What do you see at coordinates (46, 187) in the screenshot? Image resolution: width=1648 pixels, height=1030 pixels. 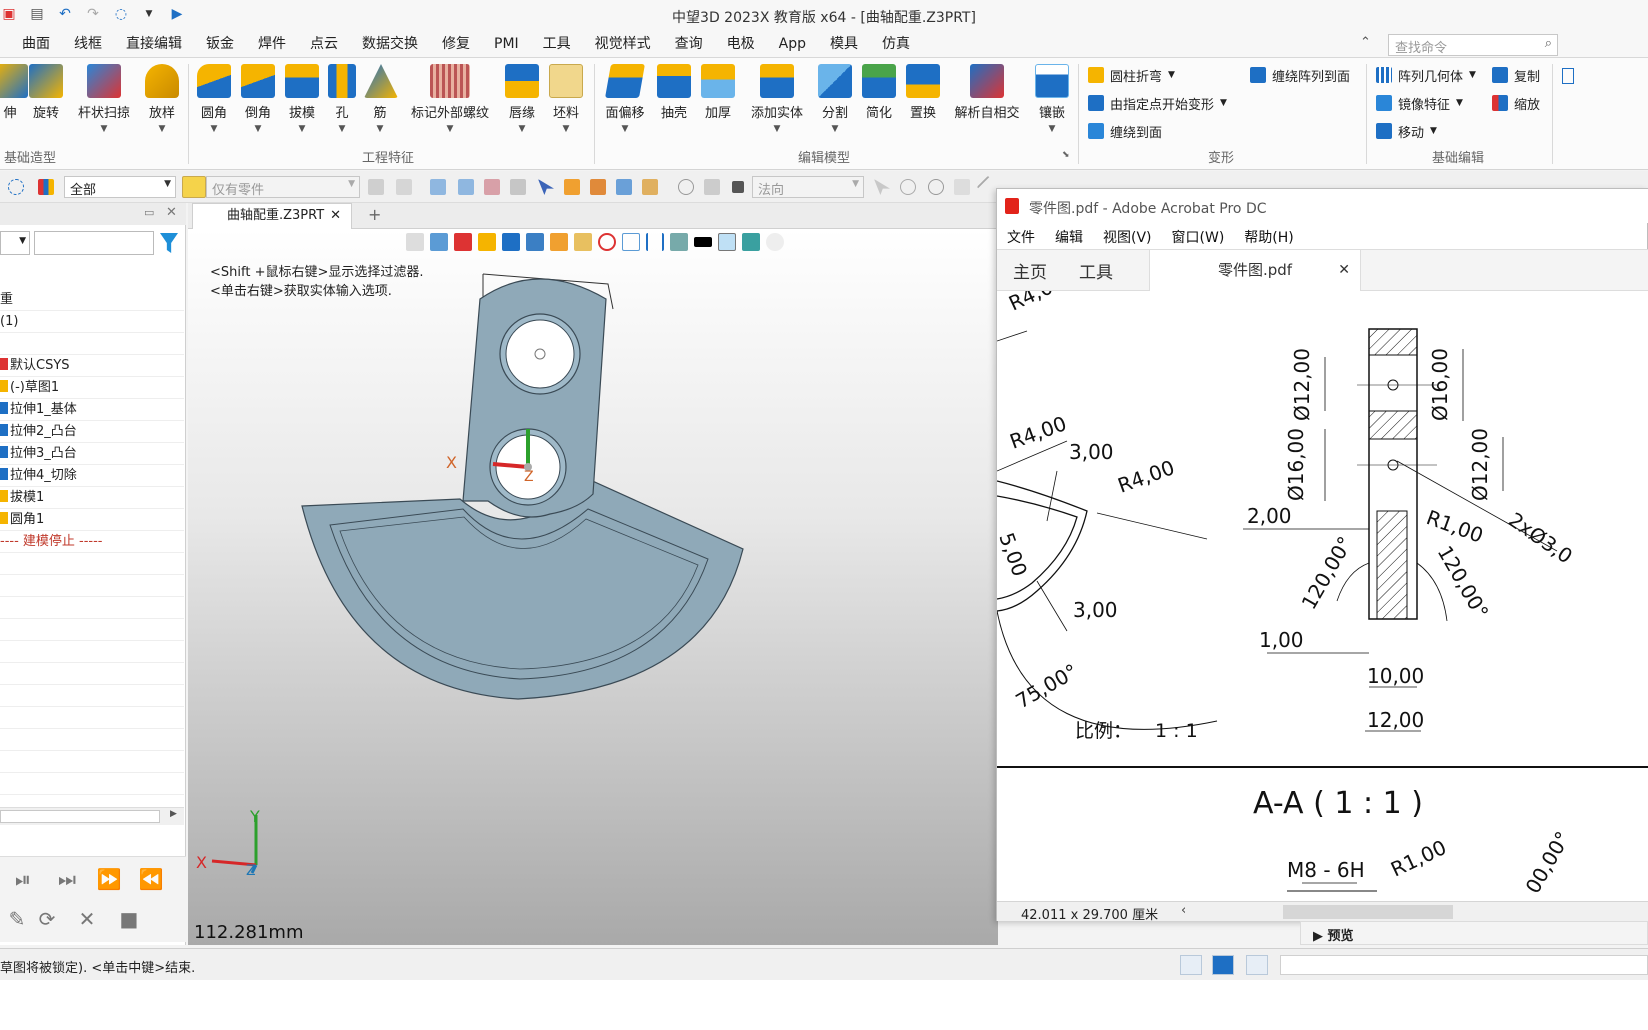 I see `filter-type-icon` at bounding box center [46, 187].